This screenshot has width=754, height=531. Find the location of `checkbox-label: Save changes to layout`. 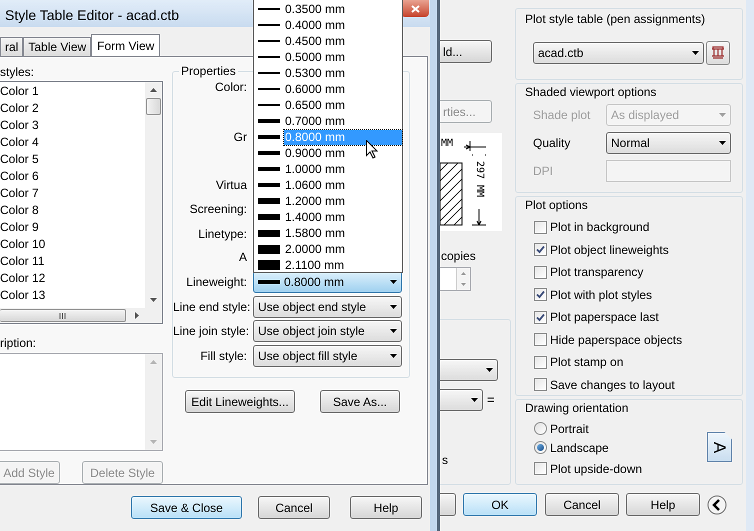

checkbox-label: Save changes to layout is located at coordinates (612, 385).